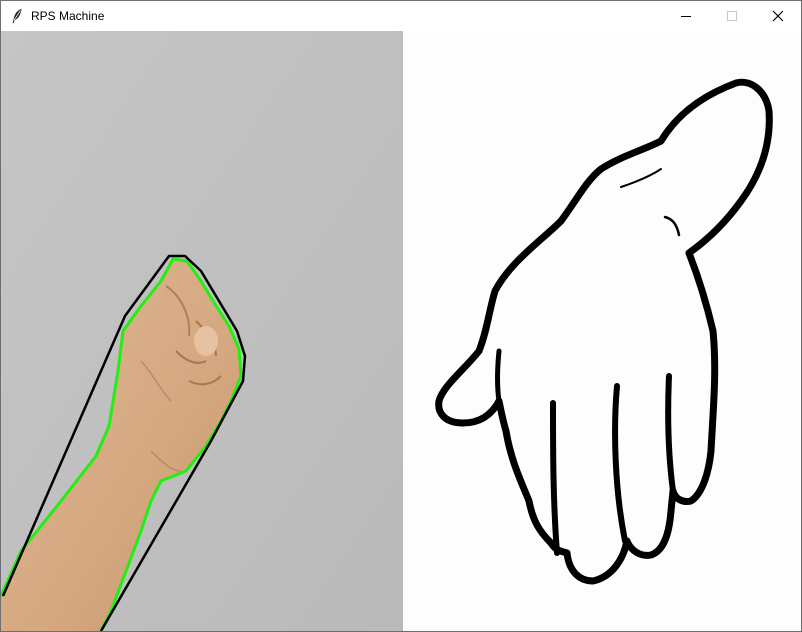  What do you see at coordinates (68, 16) in the screenshot?
I see `window-title: RPS Machine` at bounding box center [68, 16].